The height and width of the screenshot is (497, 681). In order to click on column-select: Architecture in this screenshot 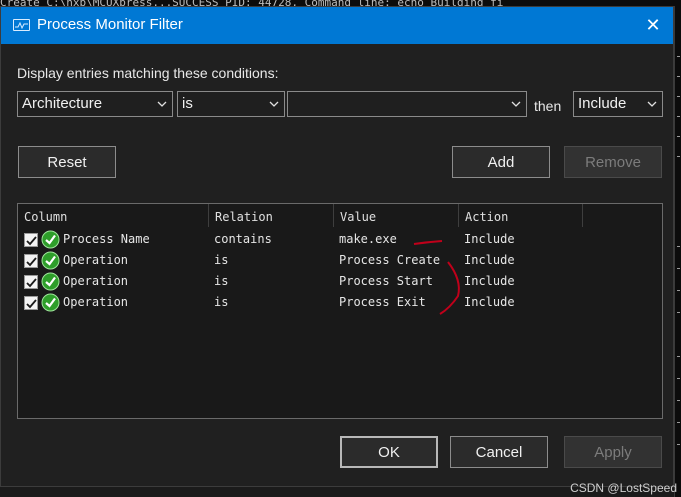, I will do `click(95, 104)`.